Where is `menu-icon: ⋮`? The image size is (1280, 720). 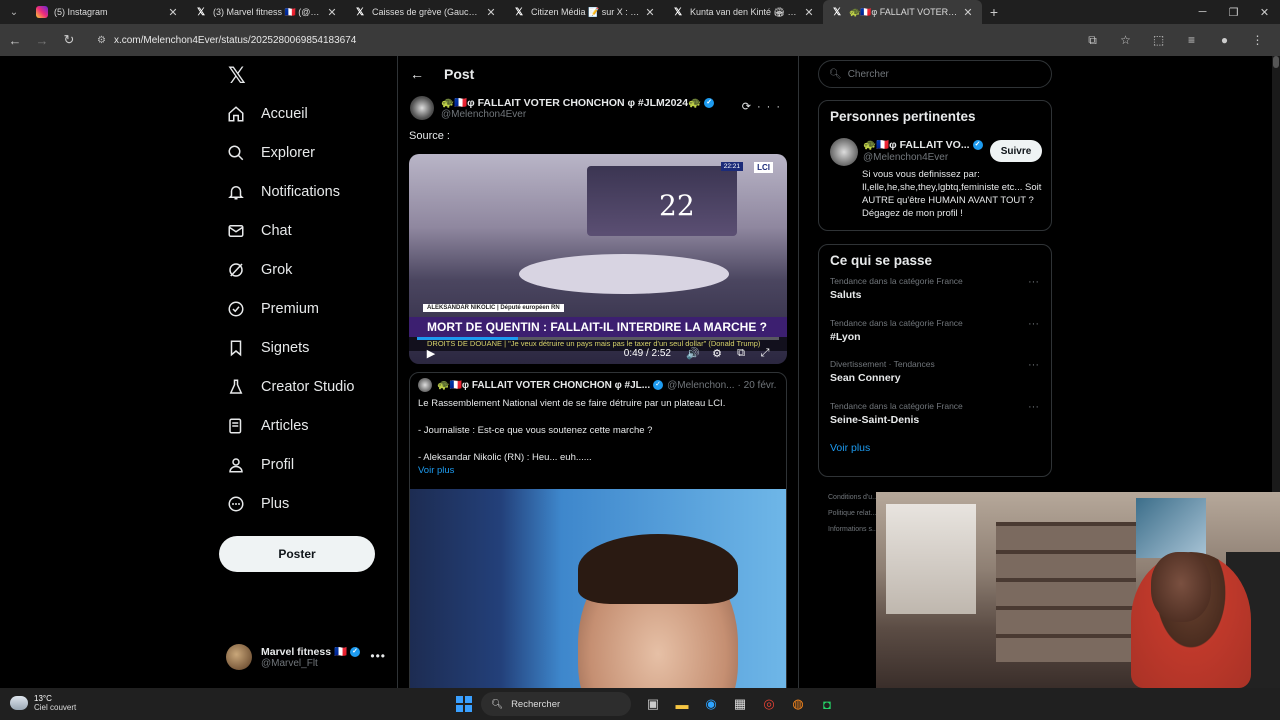
menu-icon: ⋮ is located at coordinates (1257, 40).